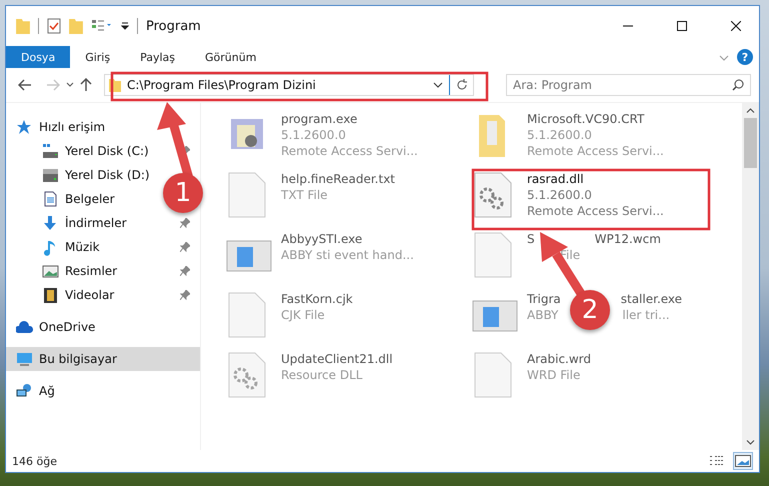 Image resolution: width=769 pixels, height=486 pixels. I want to click on file-name: help.fineReader.txt, so click(338, 179).